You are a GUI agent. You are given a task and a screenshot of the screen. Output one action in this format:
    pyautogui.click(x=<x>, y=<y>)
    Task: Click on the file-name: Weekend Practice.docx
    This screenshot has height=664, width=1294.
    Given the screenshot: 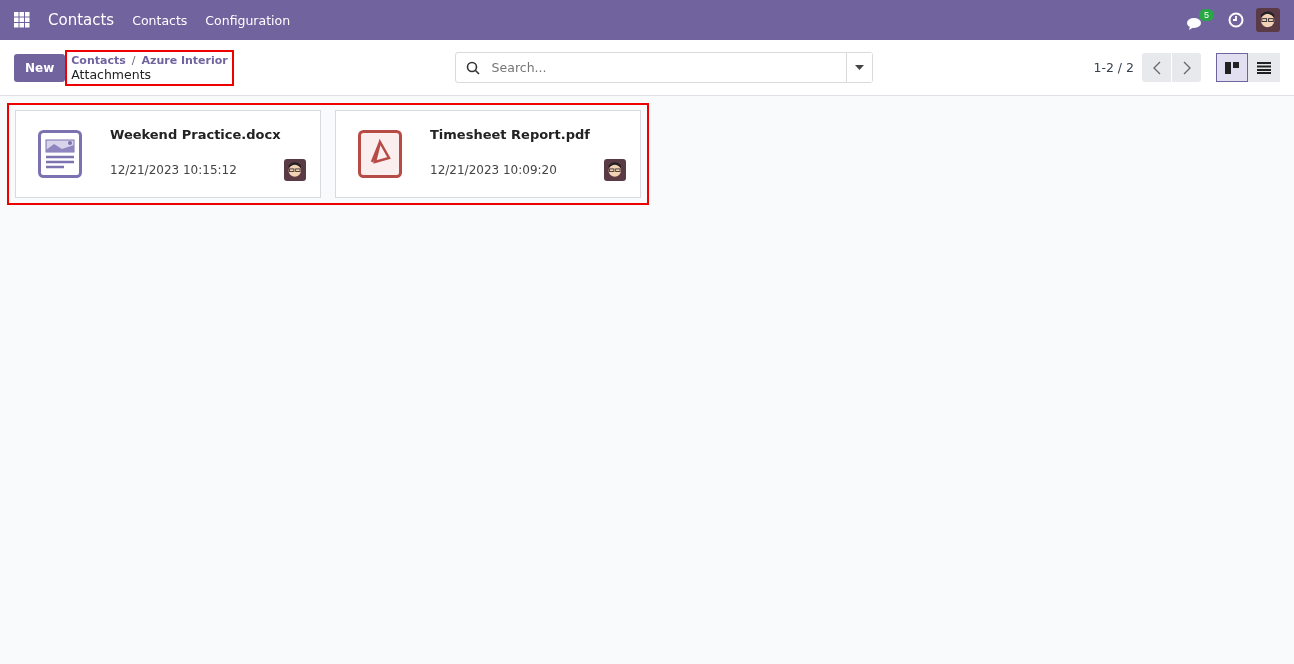 What is the action you would take?
    pyautogui.click(x=196, y=134)
    